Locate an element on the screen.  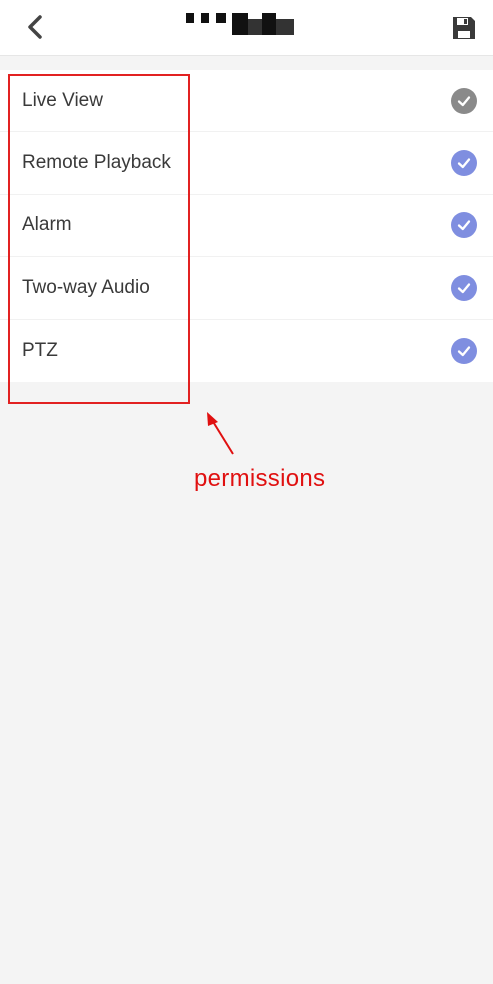
floppy-disk-icon is located at coordinates (464, 28).